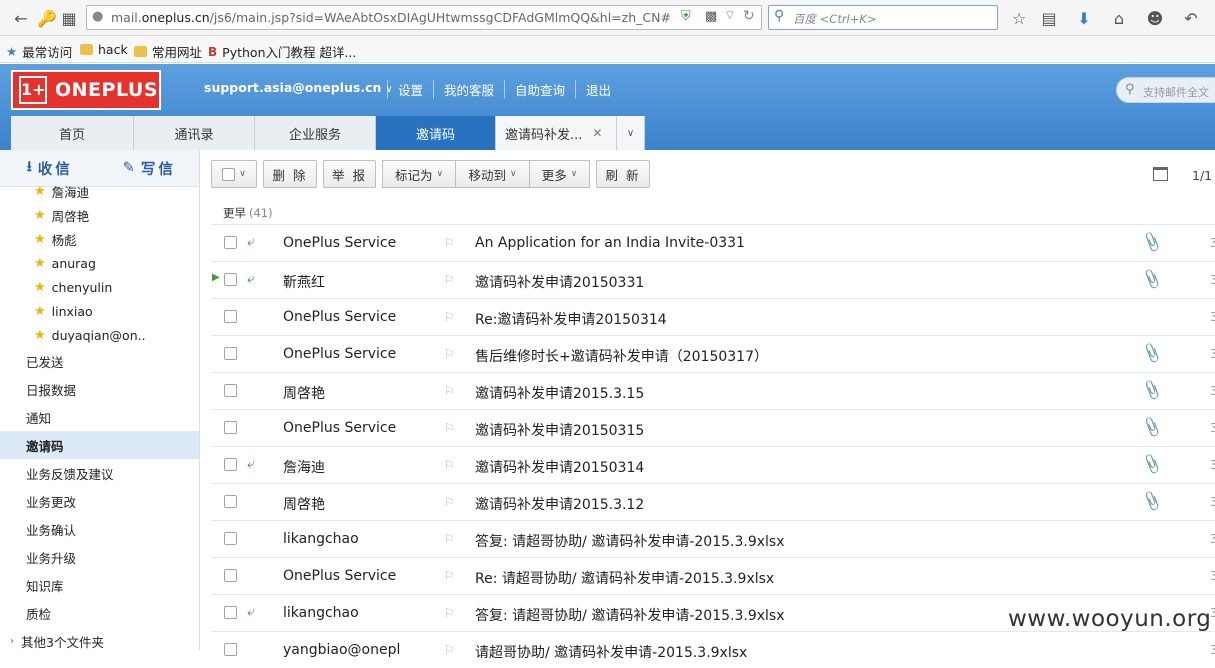  Describe the element at coordinates (418, 174) in the screenshot. I see `mark-as-button: 标记为 ∨` at that location.